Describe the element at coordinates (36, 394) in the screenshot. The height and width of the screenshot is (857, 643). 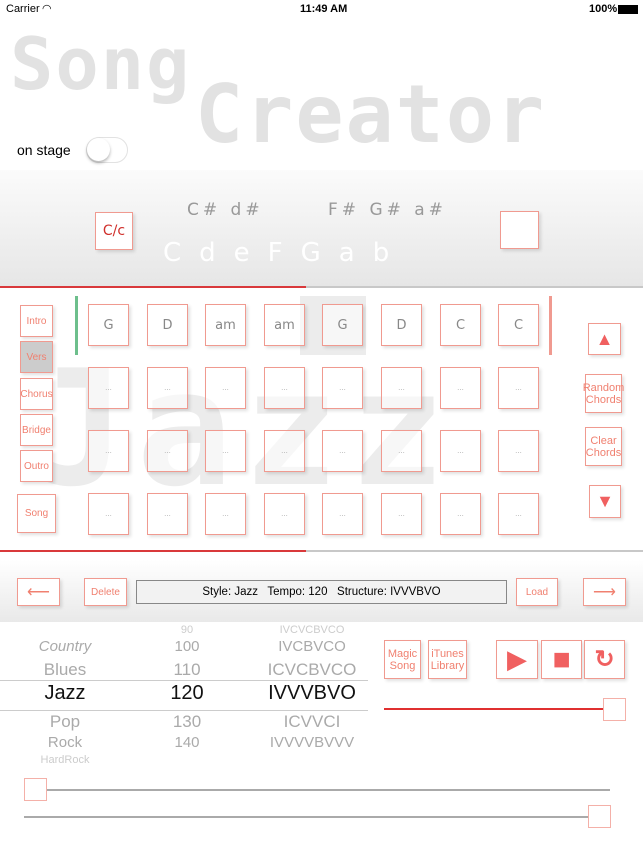
I see `section-chorus: Chorus` at that location.